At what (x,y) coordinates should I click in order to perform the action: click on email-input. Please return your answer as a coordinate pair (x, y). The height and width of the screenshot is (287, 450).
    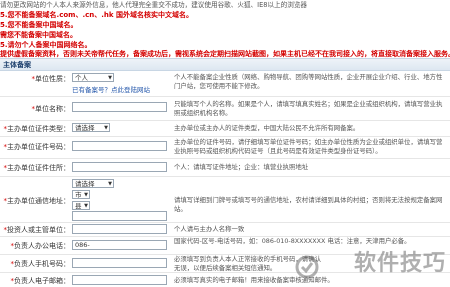
    Looking at the image, I should click on (119, 280).